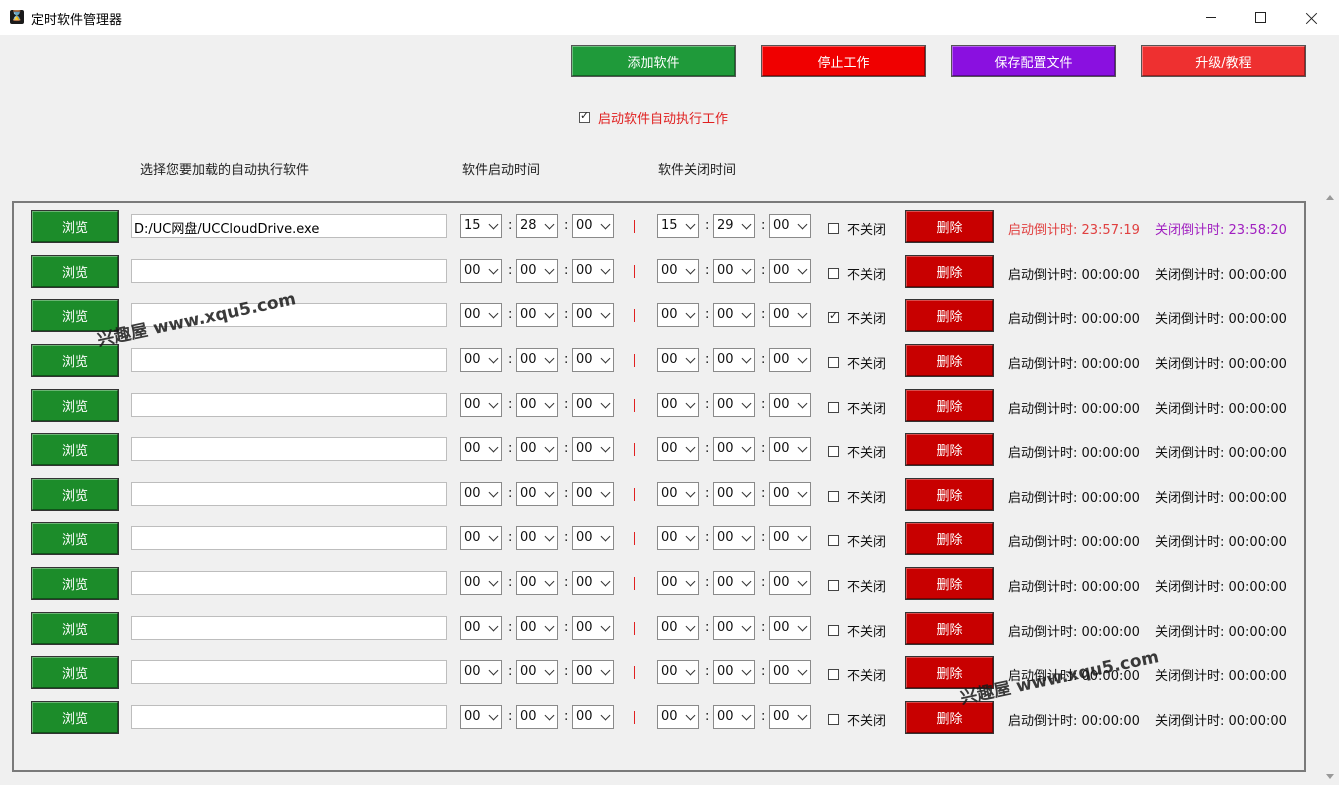  Describe the element at coordinates (843, 61) in the screenshot. I see `stop-work-button: 停止工作` at that location.